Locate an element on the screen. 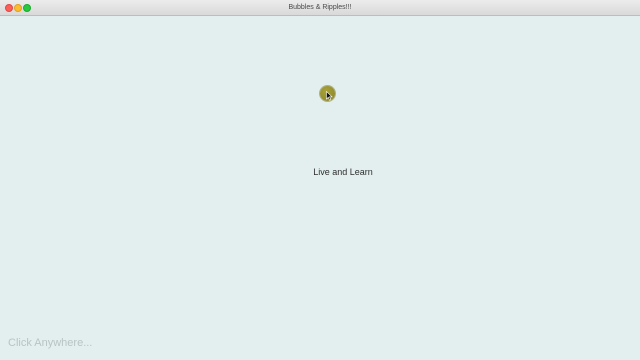 The height and width of the screenshot is (360, 640). window-title: Bubbles & Ripples!!! is located at coordinates (320, 7).